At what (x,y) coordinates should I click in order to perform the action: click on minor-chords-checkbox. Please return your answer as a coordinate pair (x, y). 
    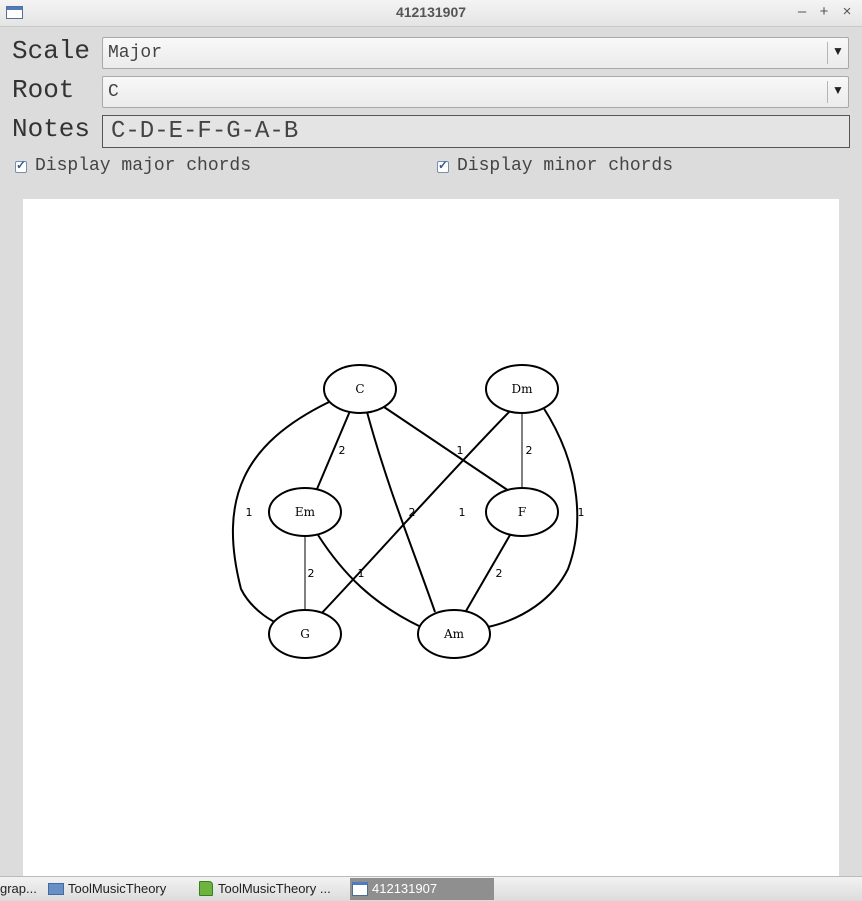
    Looking at the image, I should click on (443, 165).